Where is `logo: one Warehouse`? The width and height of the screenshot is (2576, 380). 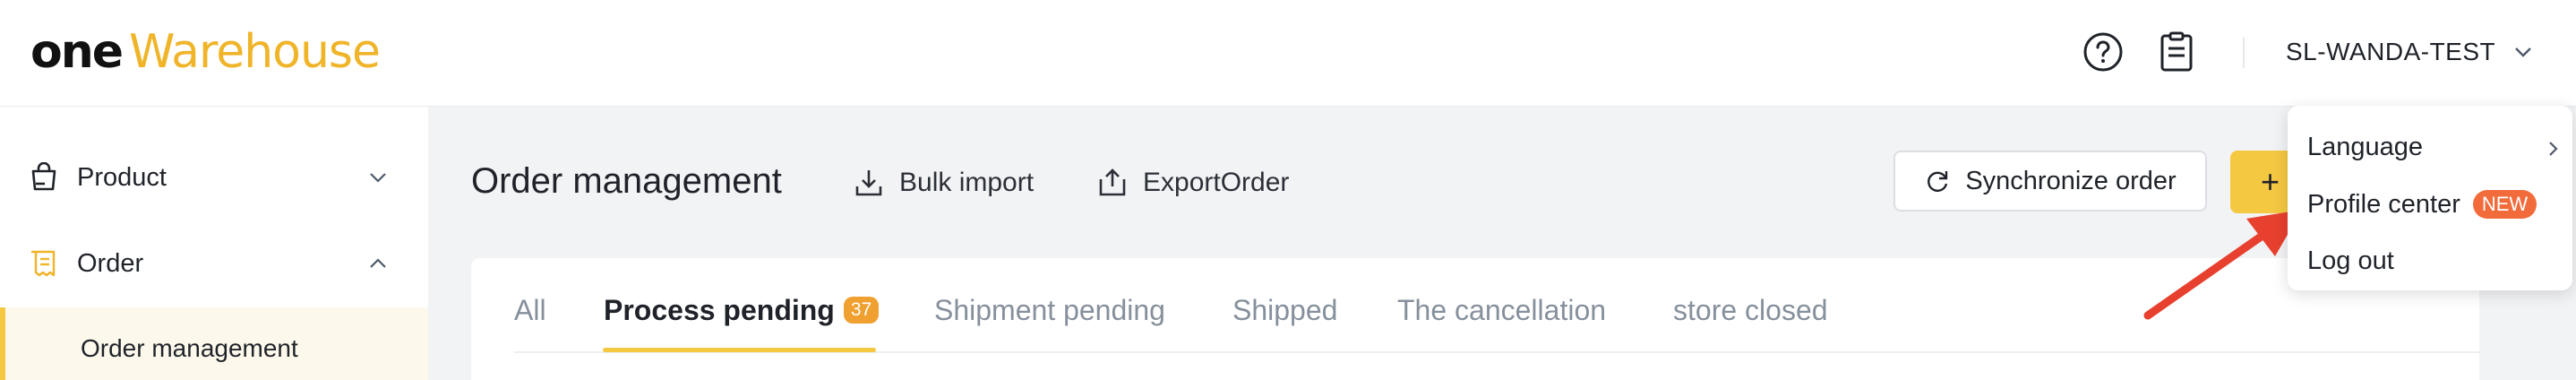 logo: one Warehouse is located at coordinates (205, 52).